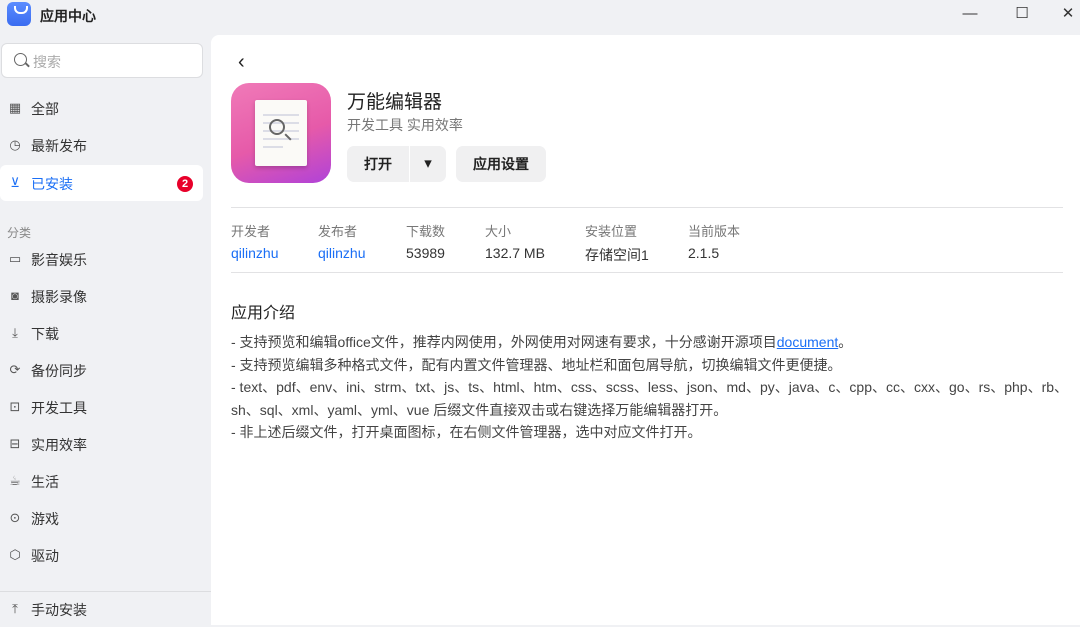 Image resolution: width=1080 pixels, height=627 pixels. Describe the element at coordinates (15, 295) in the screenshot. I see `camera-icon: ◙` at that location.